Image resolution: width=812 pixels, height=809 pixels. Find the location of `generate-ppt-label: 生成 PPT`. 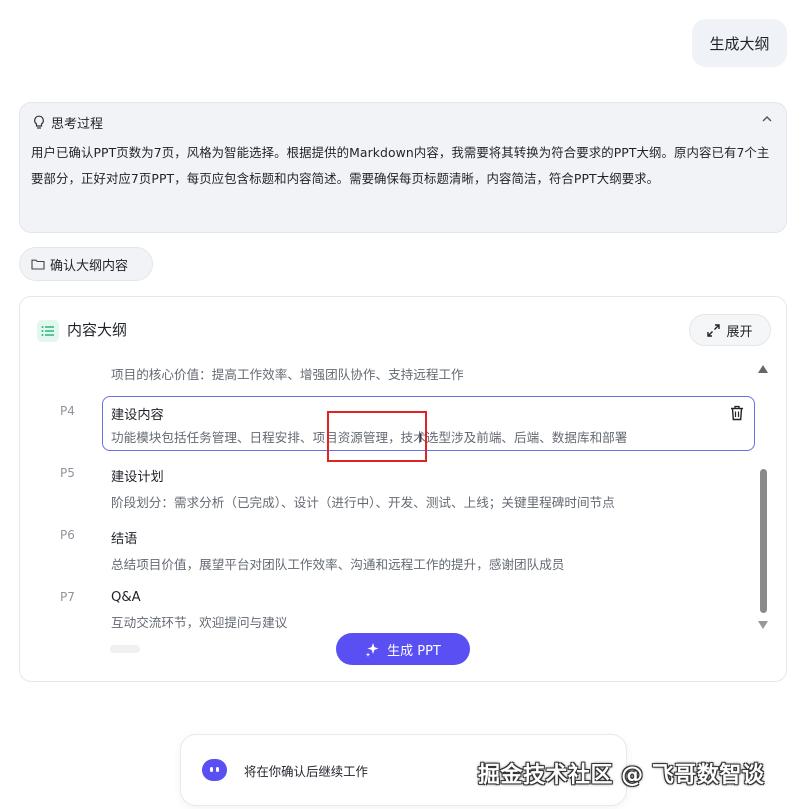

generate-ppt-label: 生成 PPT is located at coordinates (414, 651).